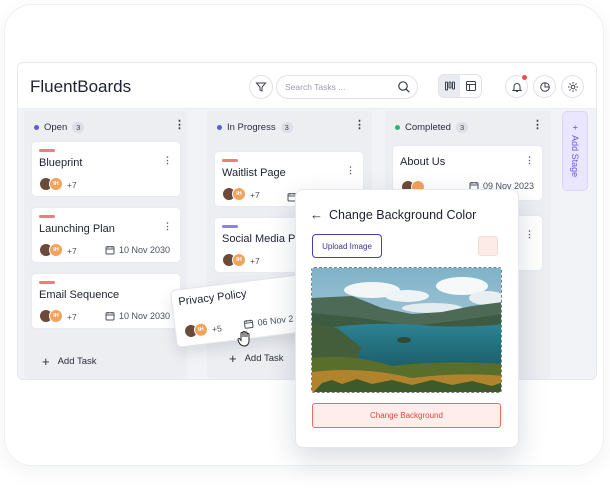  What do you see at coordinates (254, 173) in the screenshot?
I see `card-title: Waitlist Page` at bounding box center [254, 173].